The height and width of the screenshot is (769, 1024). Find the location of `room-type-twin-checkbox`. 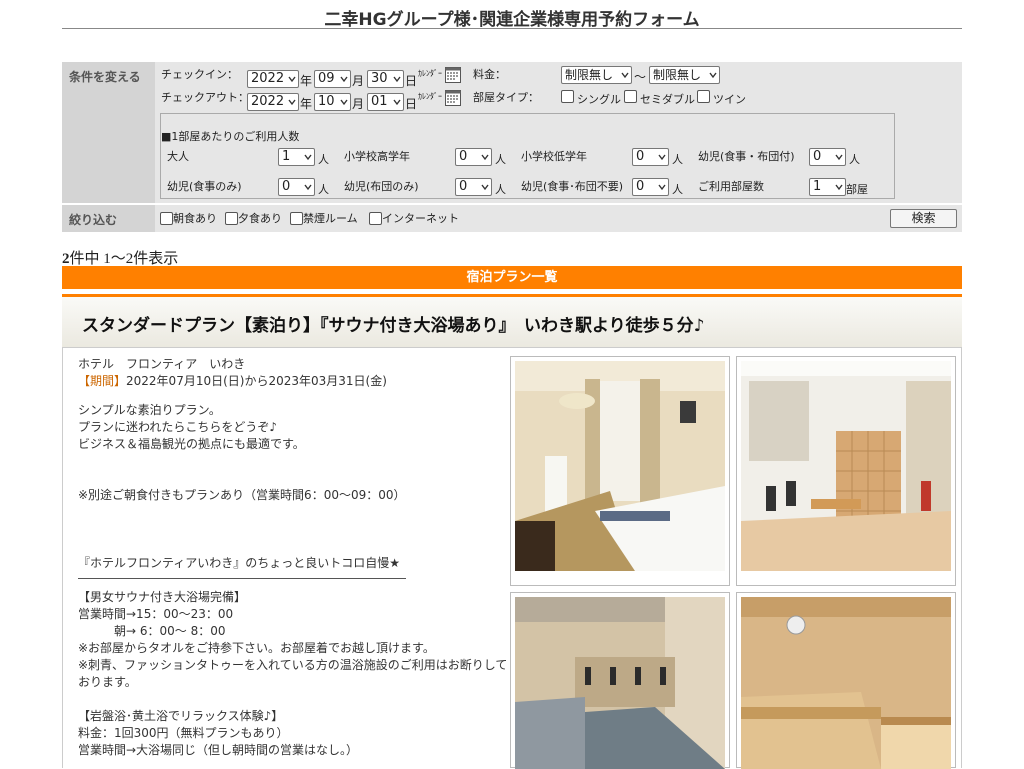

room-type-twin-checkbox is located at coordinates (703, 96).